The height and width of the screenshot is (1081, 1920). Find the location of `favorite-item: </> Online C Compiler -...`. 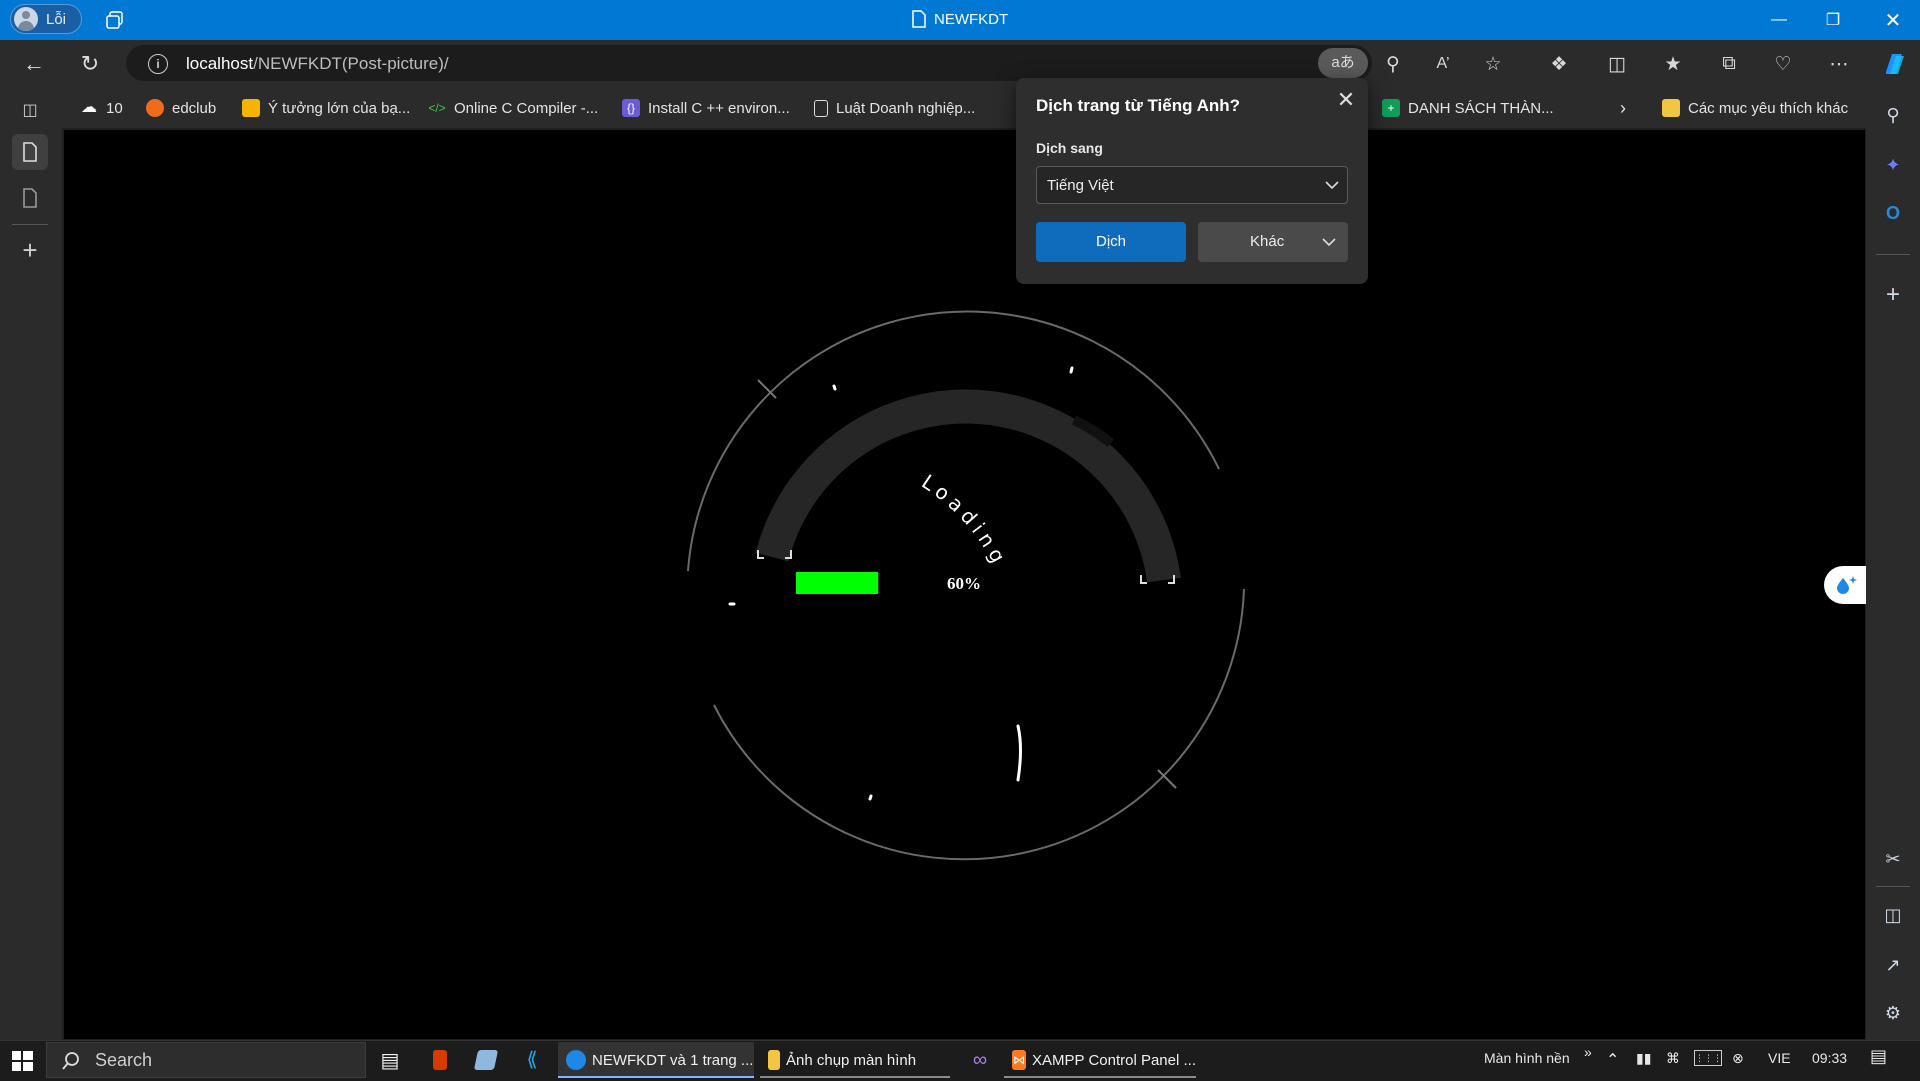

favorite-item: </> Online C Compiler -... is located at coordinates (513, 108).